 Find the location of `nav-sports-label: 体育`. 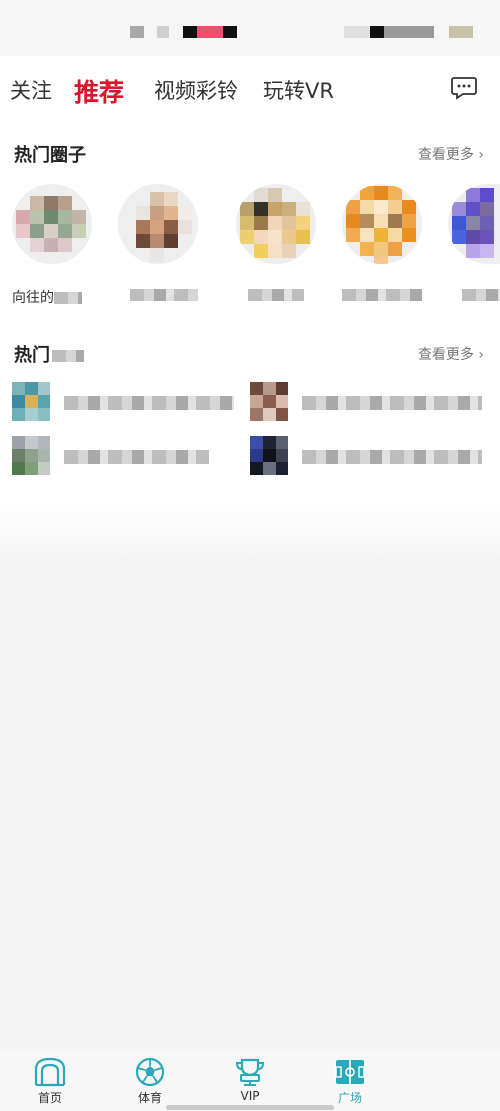

nav-sports-label: 体育 is located at coordinates (149, 1098).